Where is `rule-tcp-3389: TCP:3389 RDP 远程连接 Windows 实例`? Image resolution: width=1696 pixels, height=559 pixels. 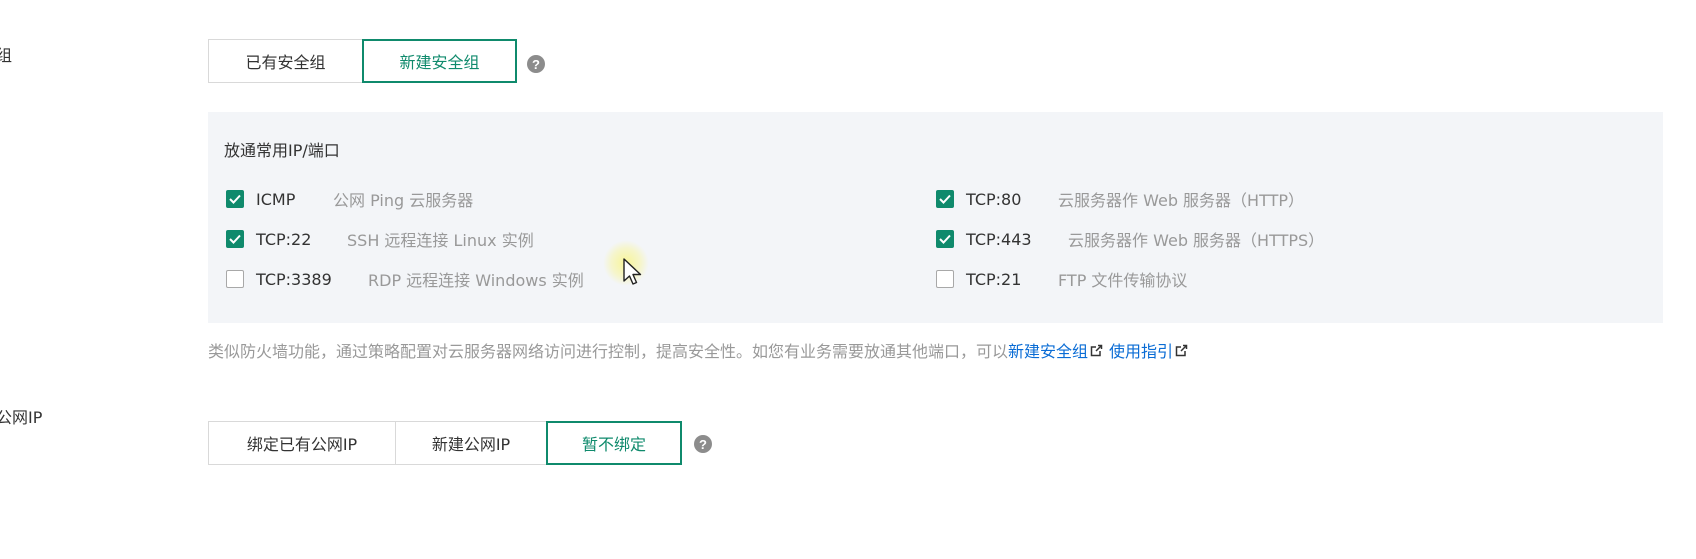
rule-tcp-3389: TCP:3389 RDP 远程连接 Windows 实例 is located at coordinates (405, 279).